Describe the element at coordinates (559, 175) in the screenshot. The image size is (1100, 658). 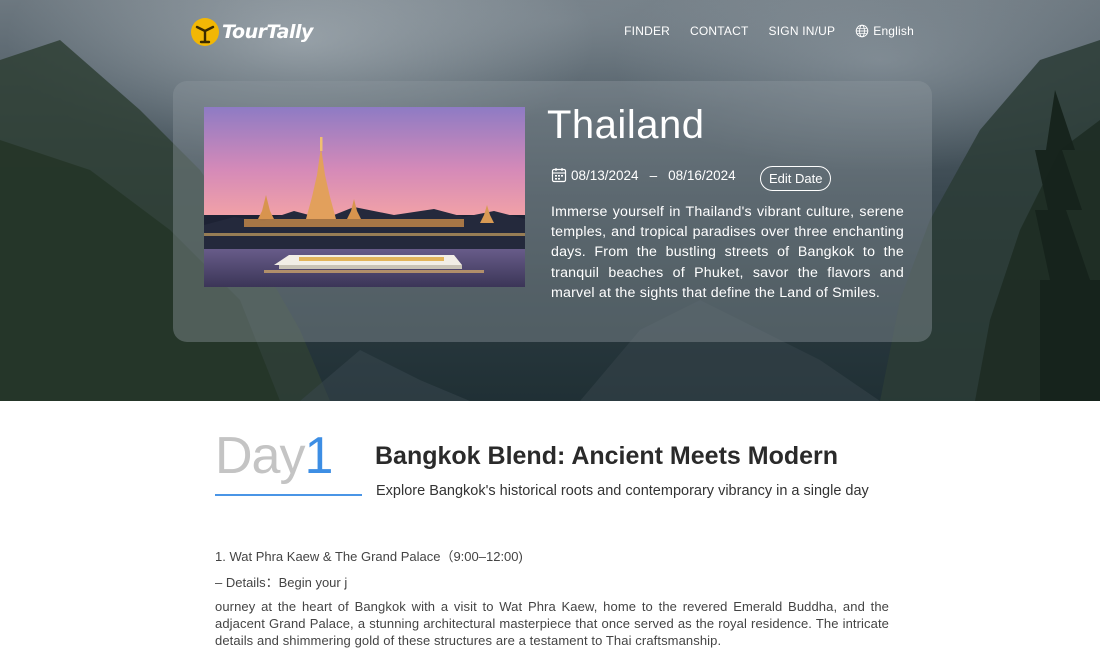
I see `calendar-icon` at that location.